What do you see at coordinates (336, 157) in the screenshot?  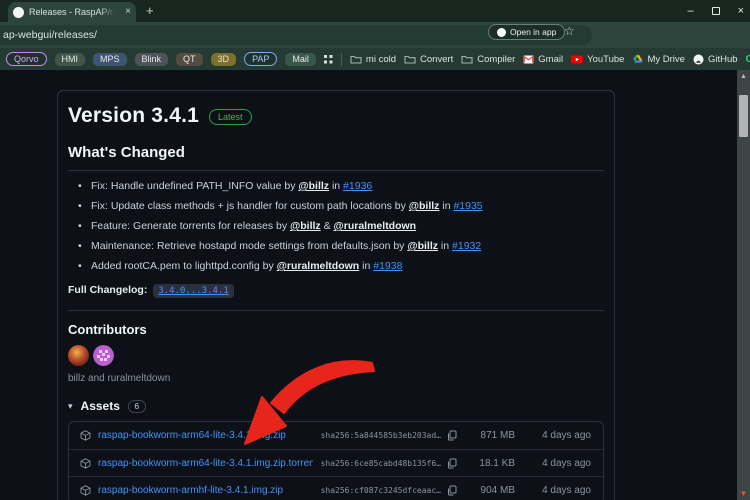 I see `whats-changed-heading: What's Changed` at bounding box center [336, 157].